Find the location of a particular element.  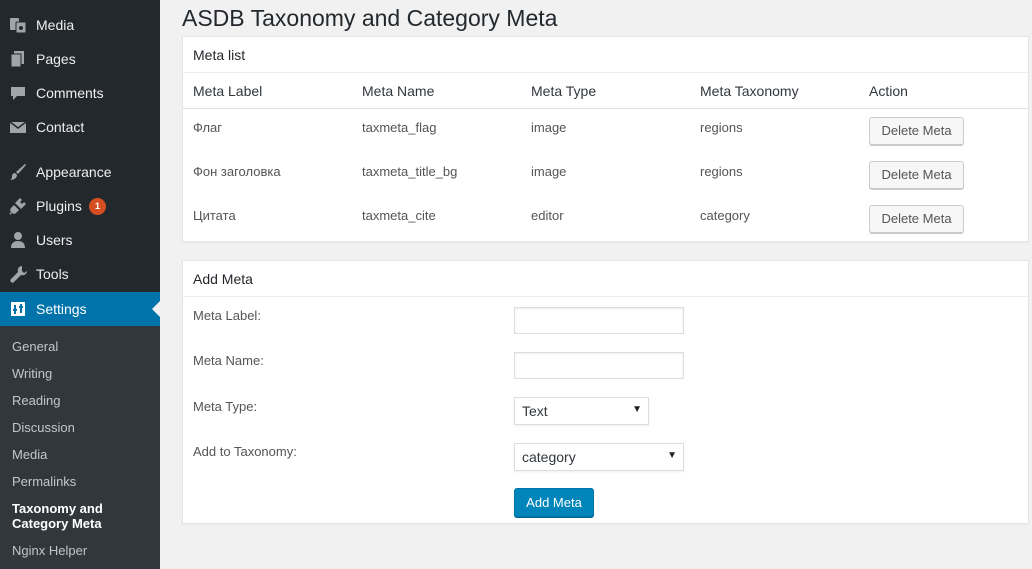

comments-icon is located at coordinates (18, 93).